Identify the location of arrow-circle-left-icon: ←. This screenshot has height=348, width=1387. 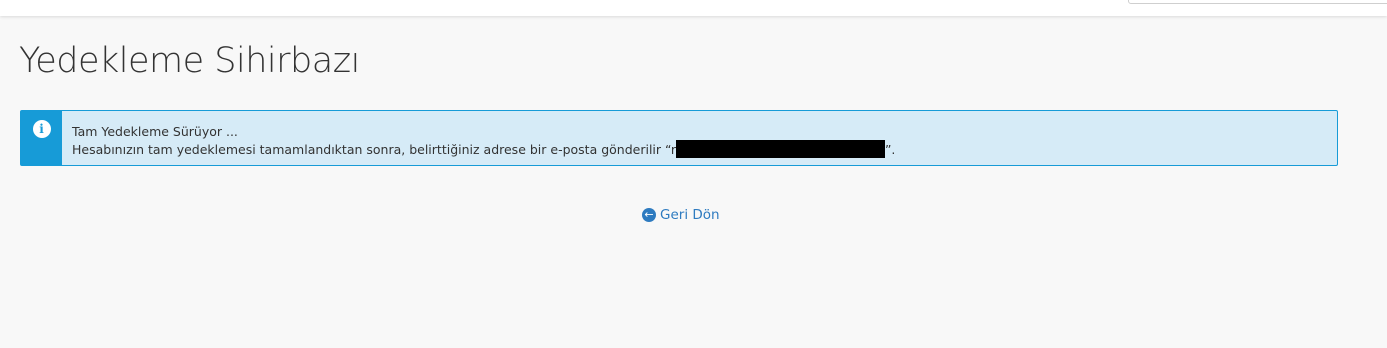
(649, 215).